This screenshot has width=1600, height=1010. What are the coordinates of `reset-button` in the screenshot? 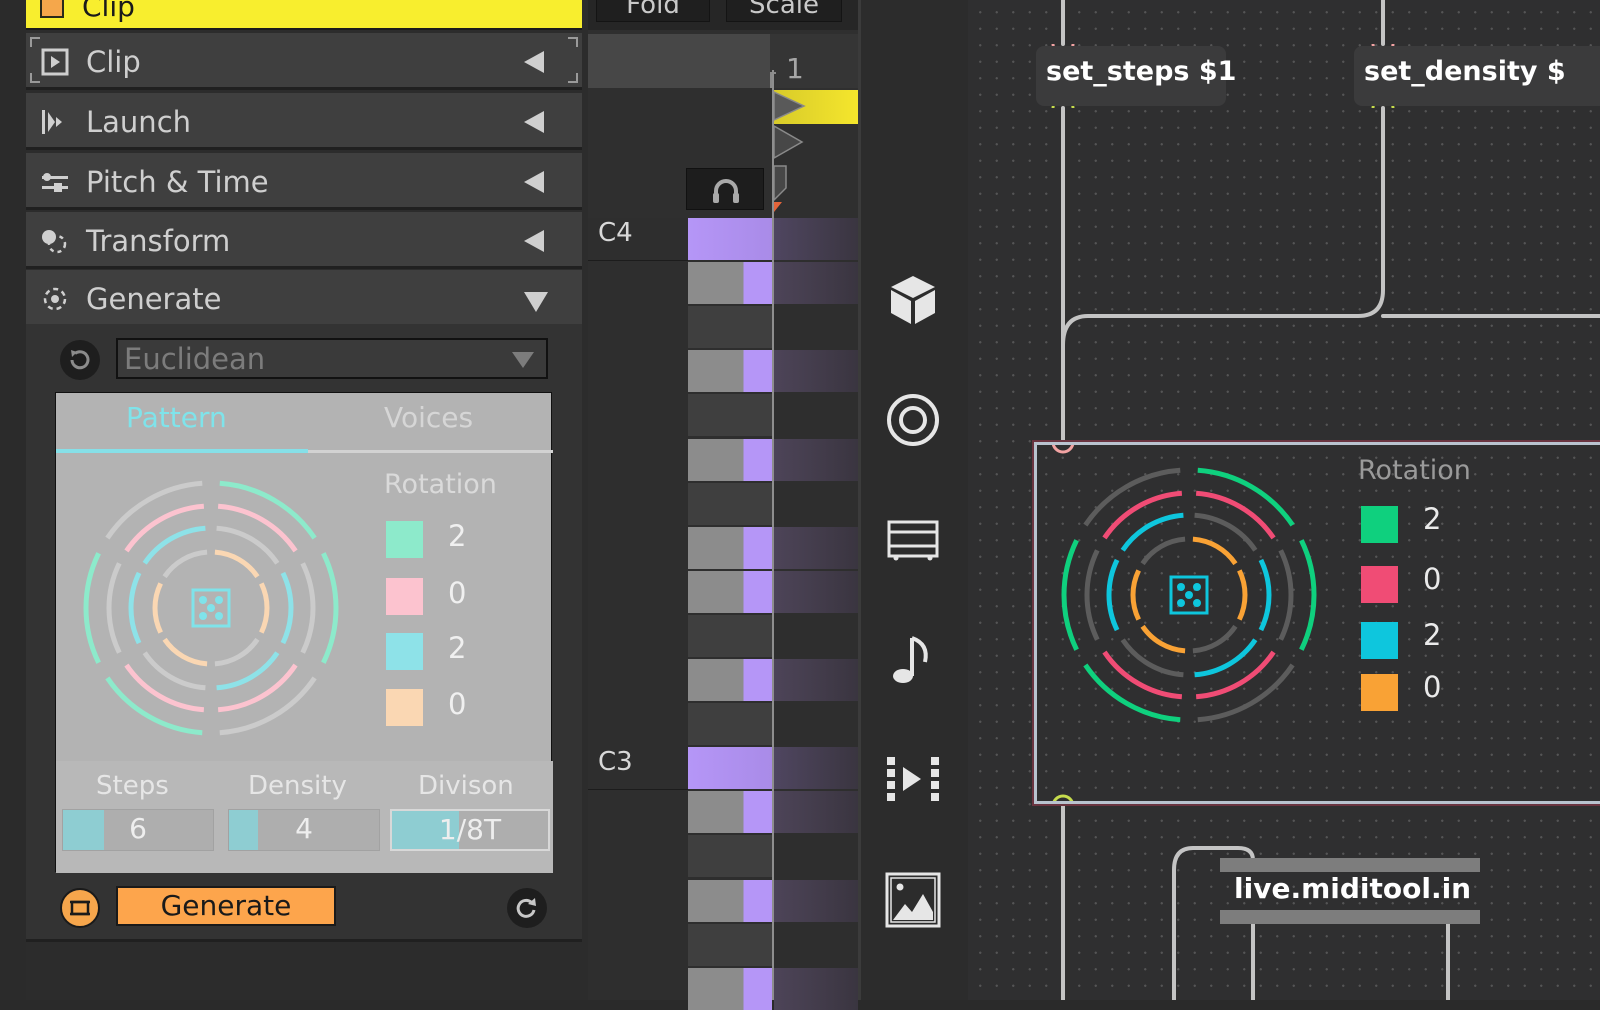 It's located at (80, 360).